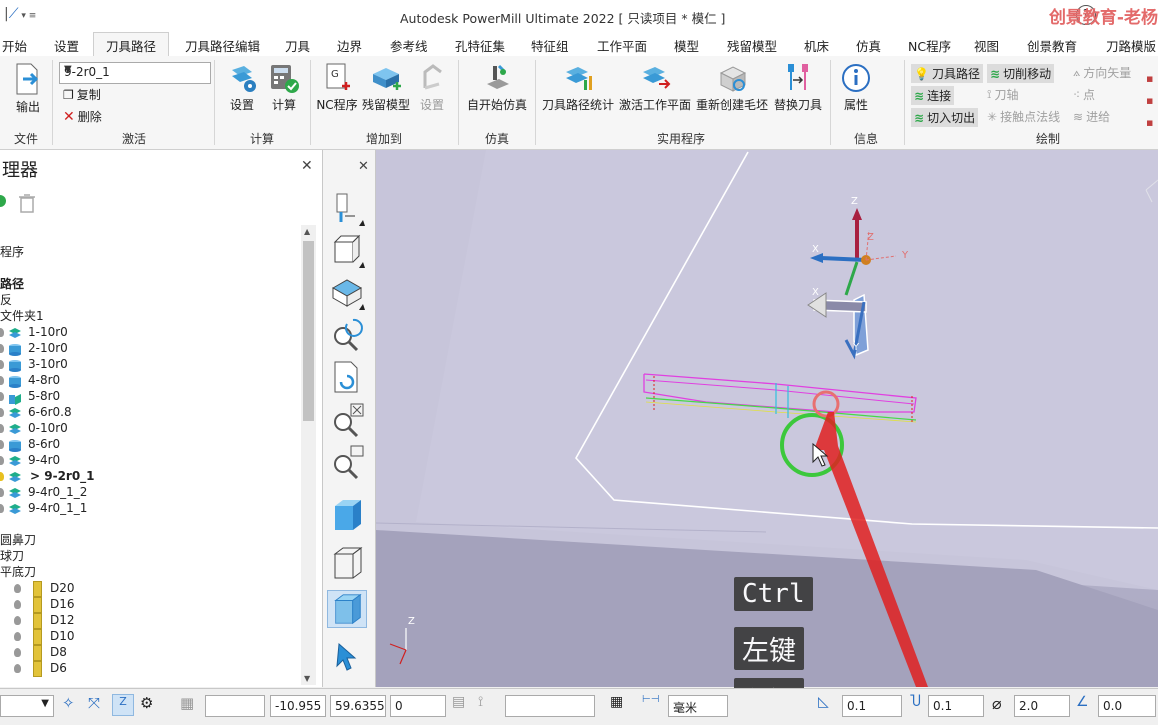 This screenshot has height=725, width=1158. I want to click on tree-tool-item: D6, so click(33, 668).